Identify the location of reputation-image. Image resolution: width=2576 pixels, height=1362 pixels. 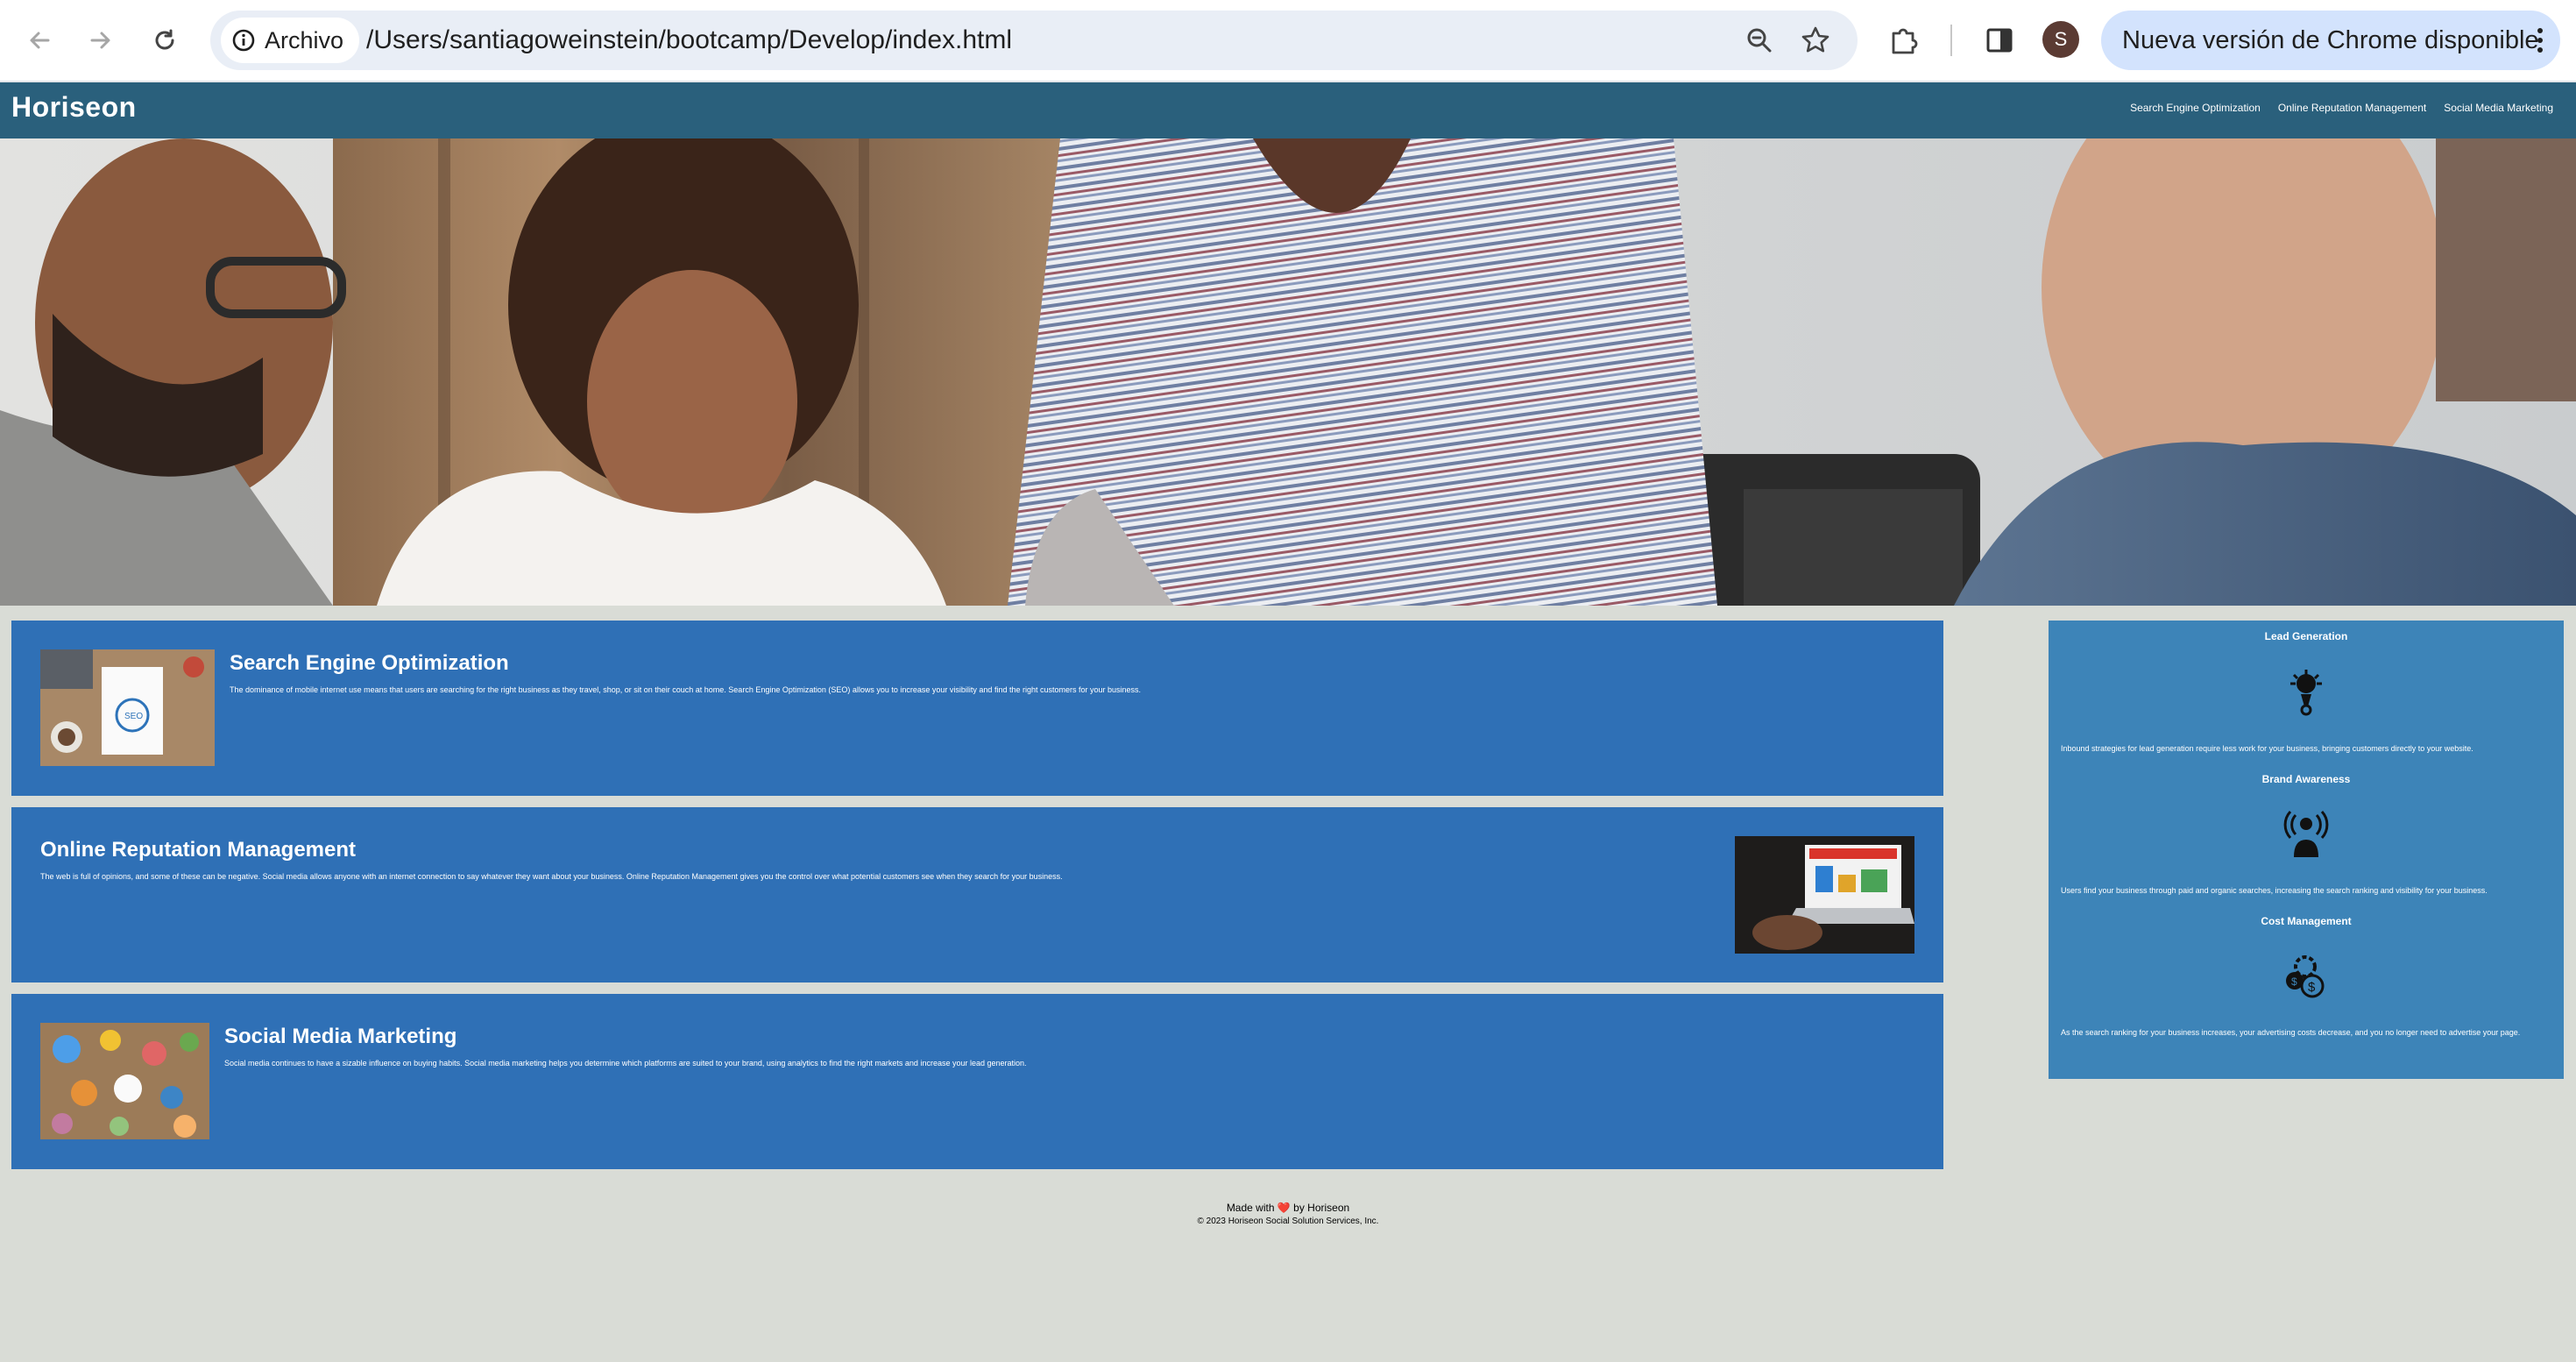
(1824, 895).